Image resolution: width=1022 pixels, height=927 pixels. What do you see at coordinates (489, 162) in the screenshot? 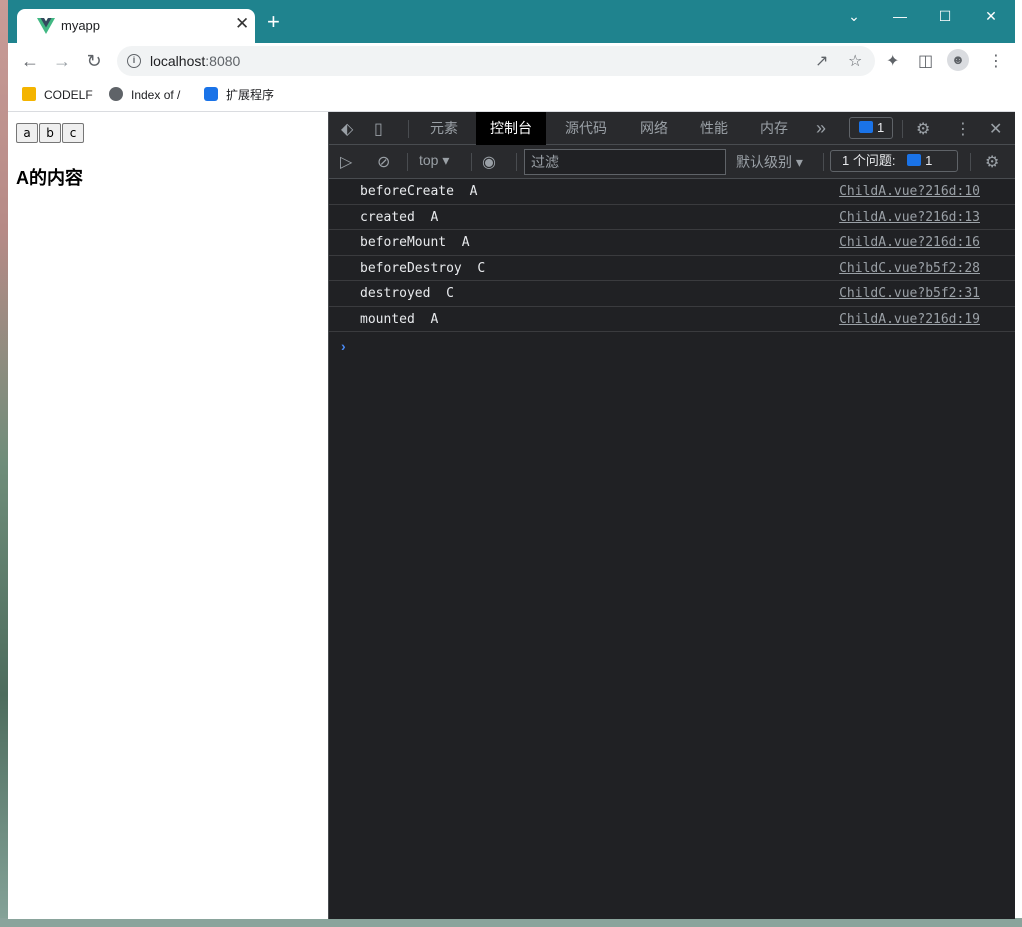
I see `live-expression-eye-icon: ◉` at bounding box center [489, 162].